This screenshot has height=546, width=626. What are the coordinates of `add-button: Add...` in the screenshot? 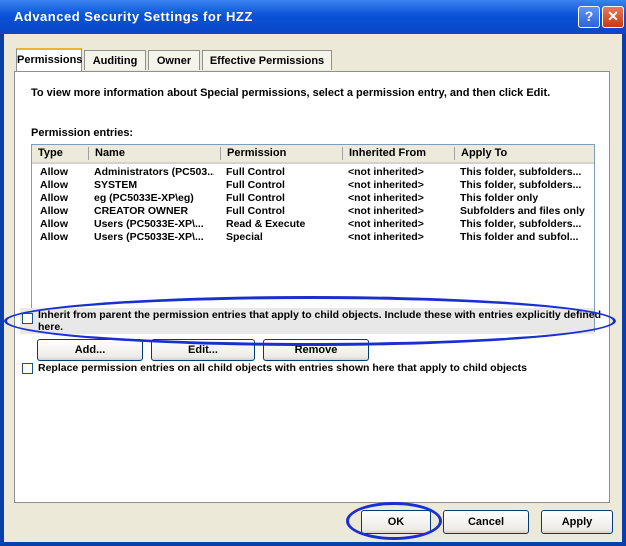 It's located at (90, 350).